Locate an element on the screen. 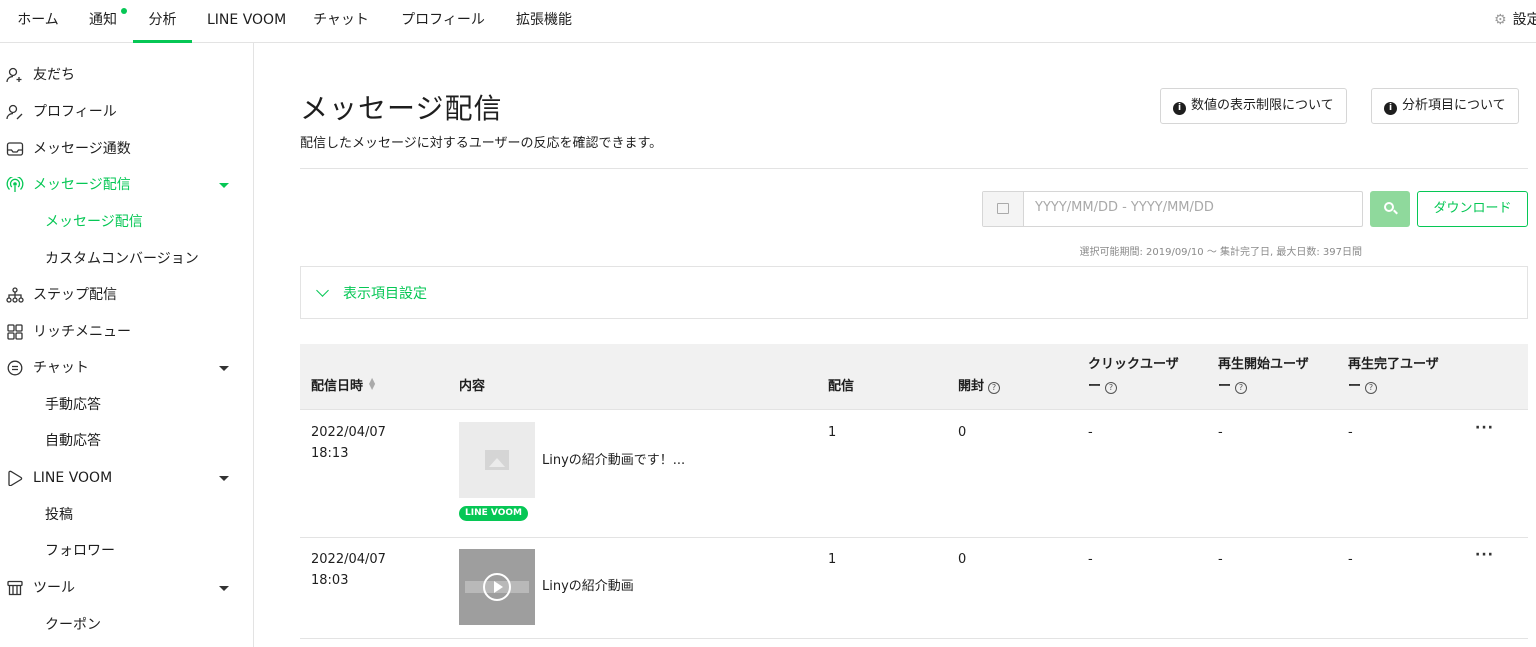 Image resolution: width=1536 pixels, height=647 pixels. sidebar-item-rich-menu: リッチメニュー is located at coordinates (126, 332).